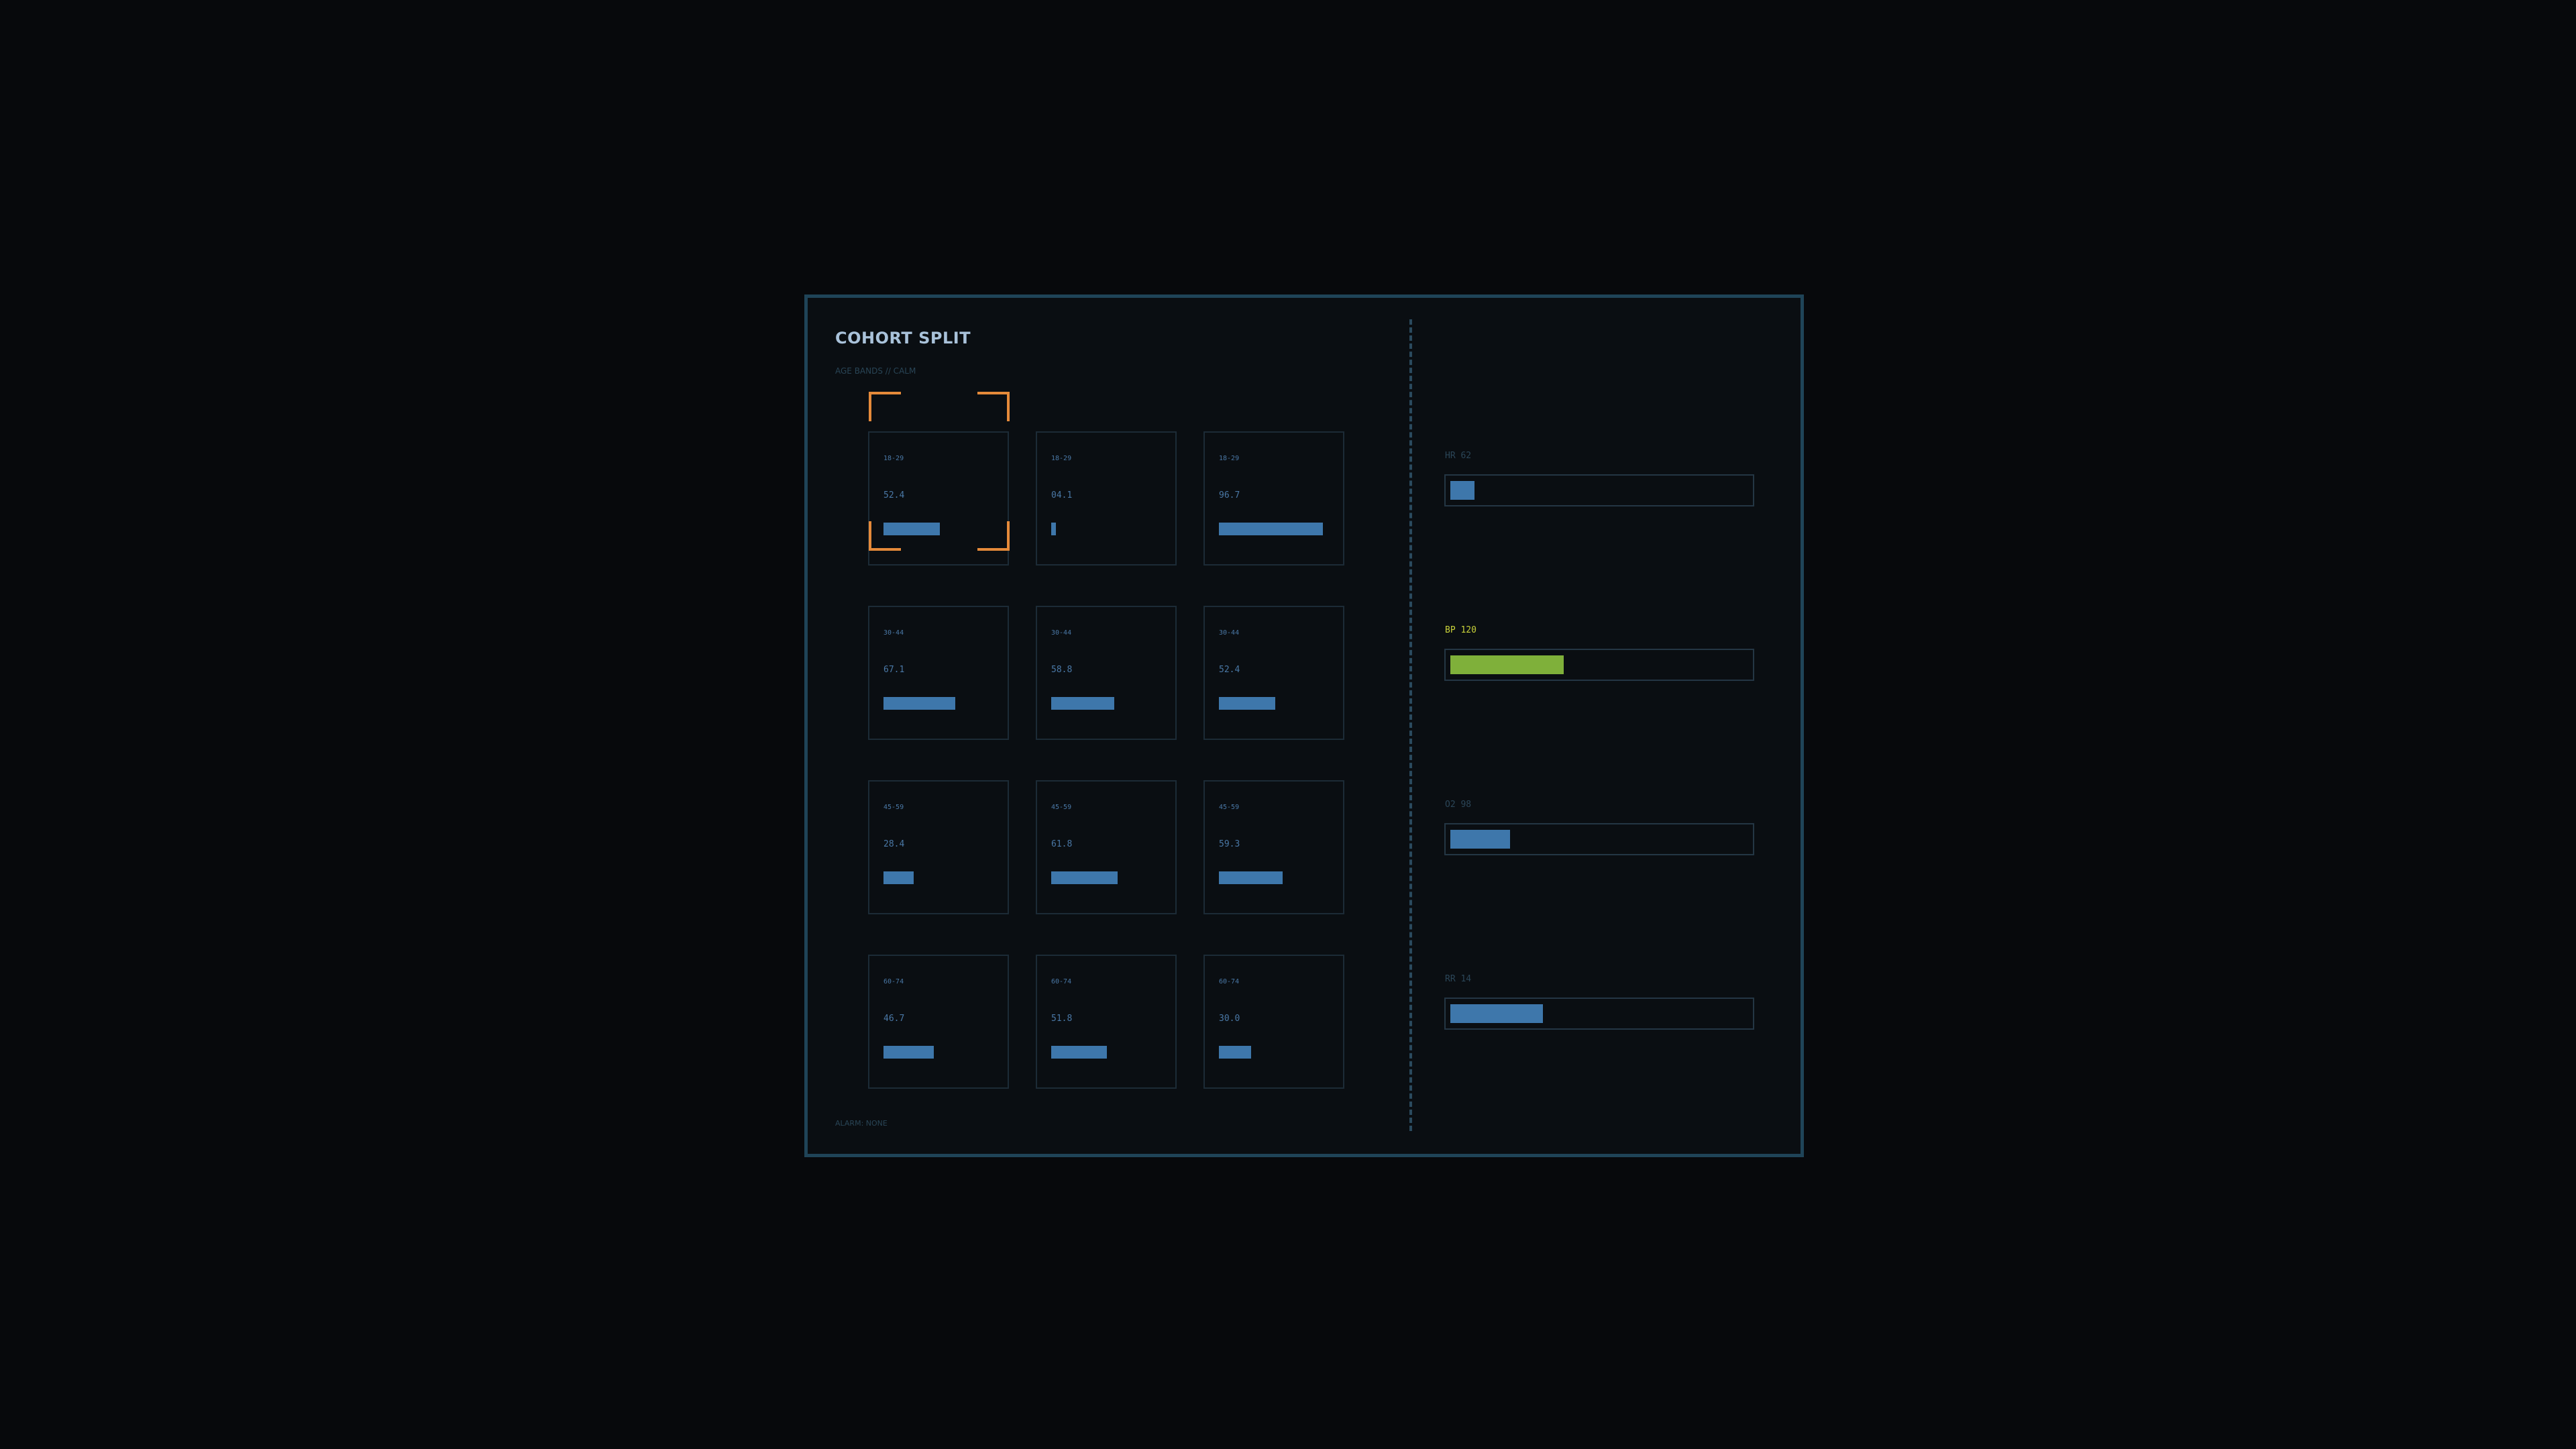 The height and width of the screenshot is (1449, 2576). Describe the element at coordinates (861, 1123) in the screenshot. I see `alarm-status: ALARM: NONE` at that location.